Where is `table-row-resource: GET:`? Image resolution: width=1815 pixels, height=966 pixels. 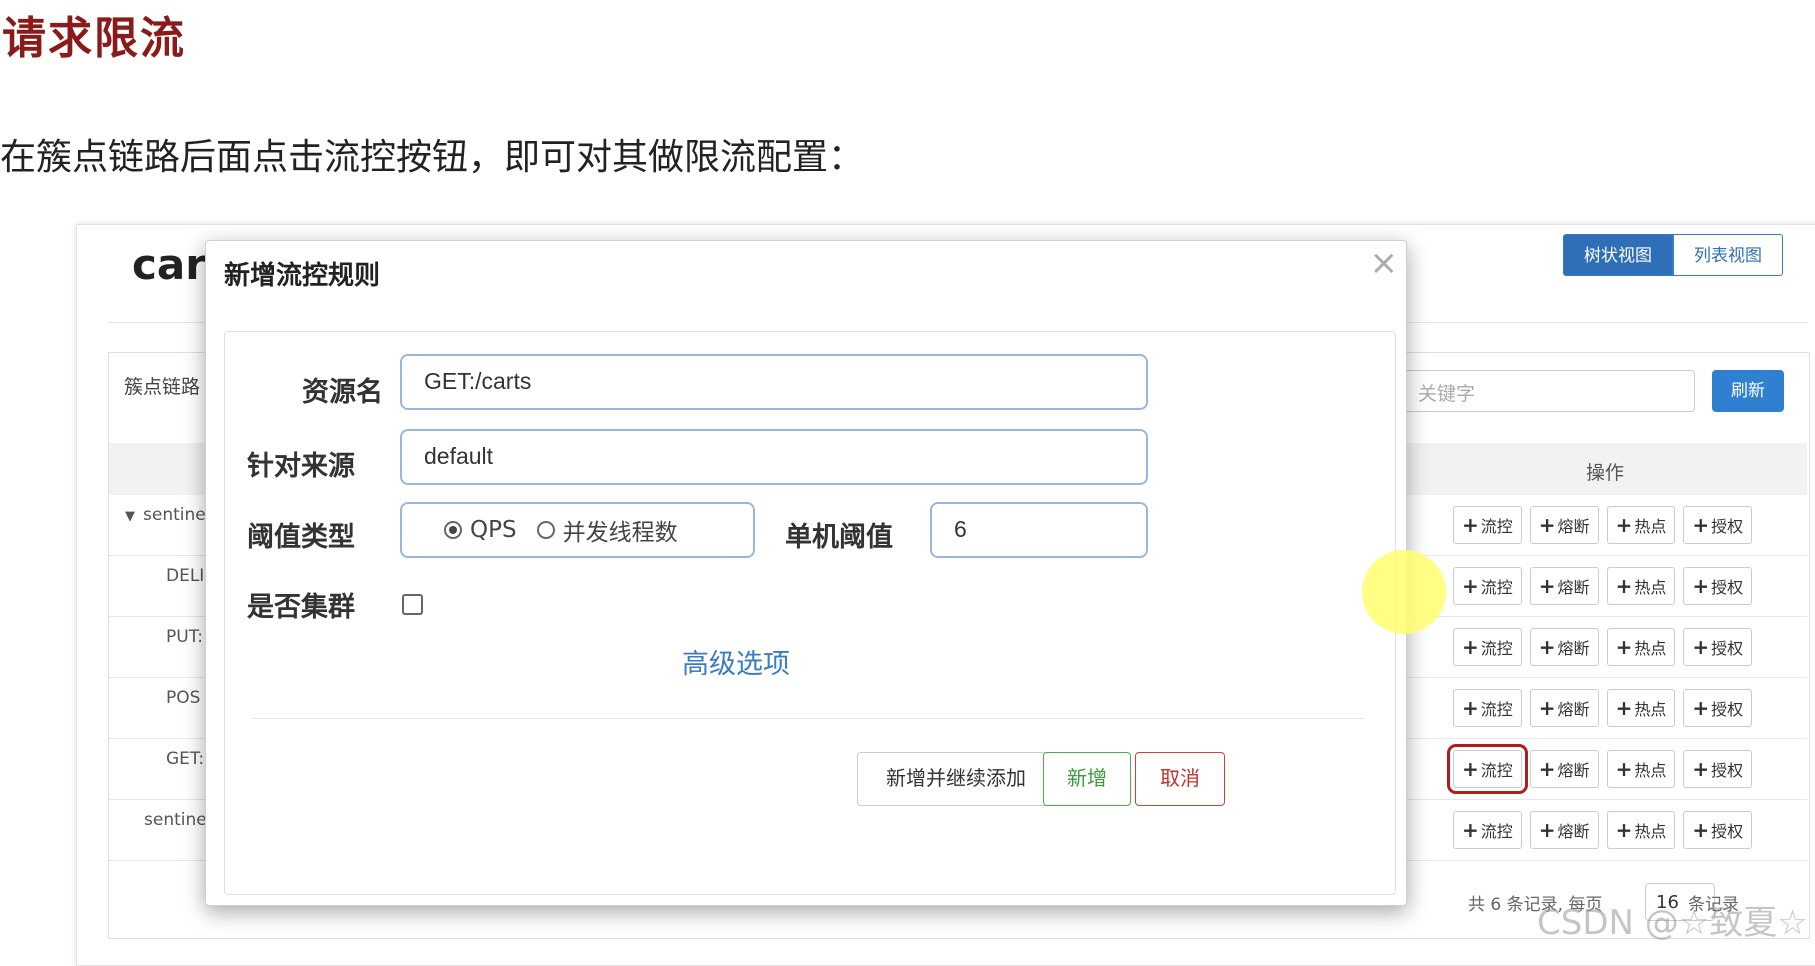
table-row-resource: GET: is located at coordinates (185, 759).